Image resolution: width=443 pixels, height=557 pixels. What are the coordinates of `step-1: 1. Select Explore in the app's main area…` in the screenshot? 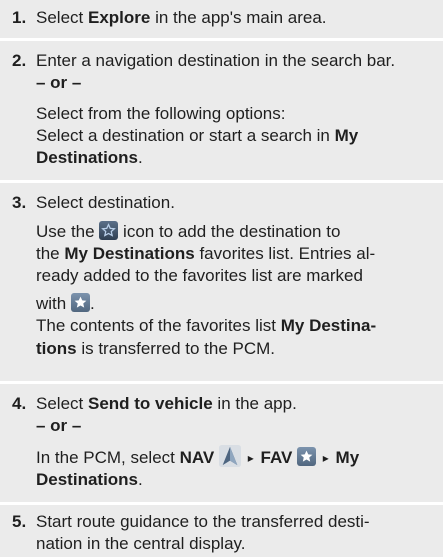 It's located at (221, 19).